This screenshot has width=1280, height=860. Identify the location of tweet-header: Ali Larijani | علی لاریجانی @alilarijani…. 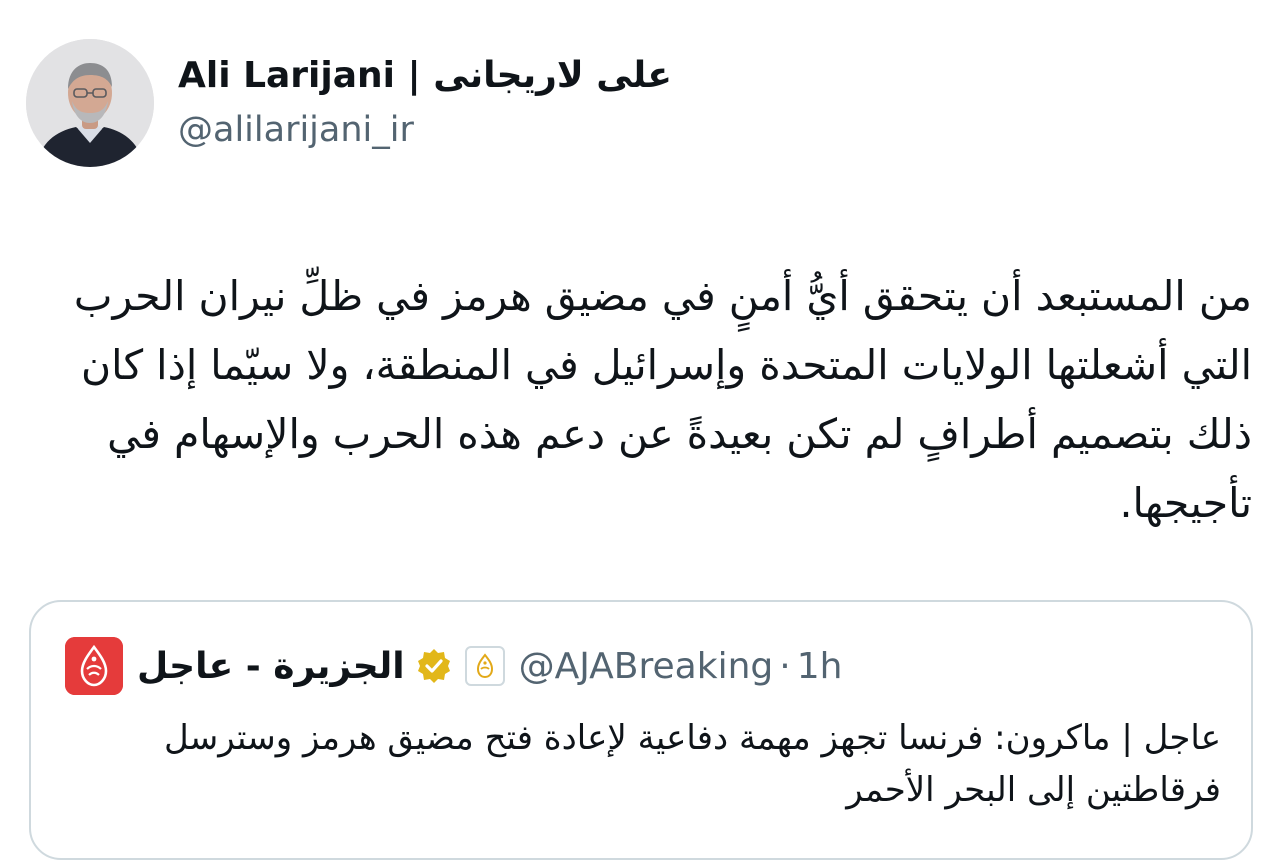
(349, 103).